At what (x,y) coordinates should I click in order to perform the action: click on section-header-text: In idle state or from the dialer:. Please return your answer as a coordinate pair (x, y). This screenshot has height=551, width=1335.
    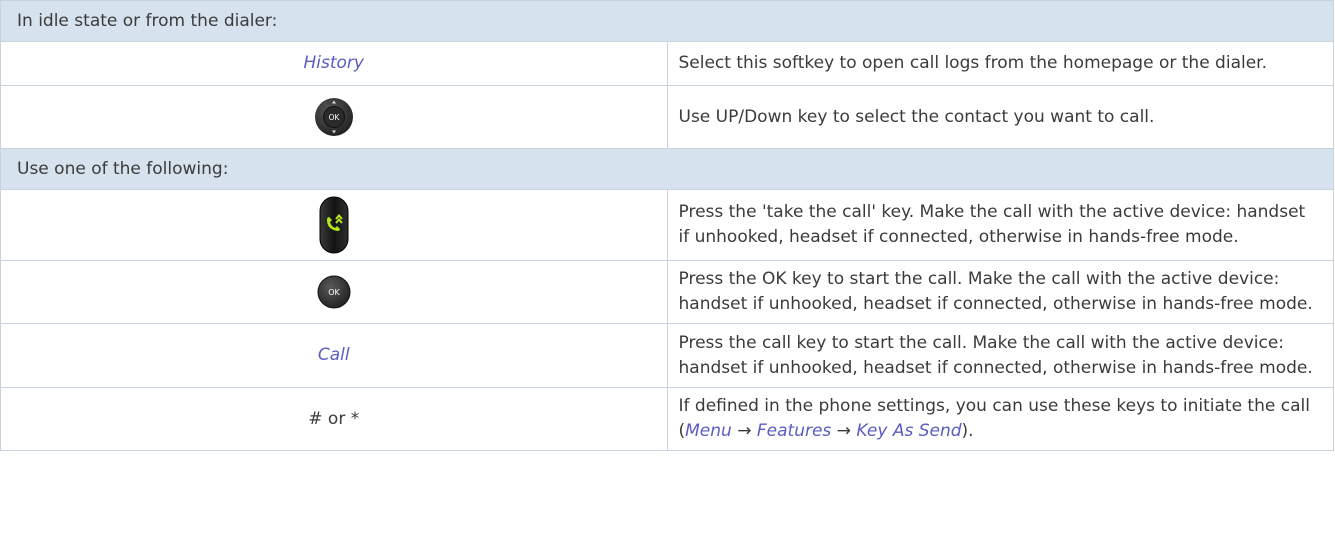
    Looking at the image, I should click on (667, 21).